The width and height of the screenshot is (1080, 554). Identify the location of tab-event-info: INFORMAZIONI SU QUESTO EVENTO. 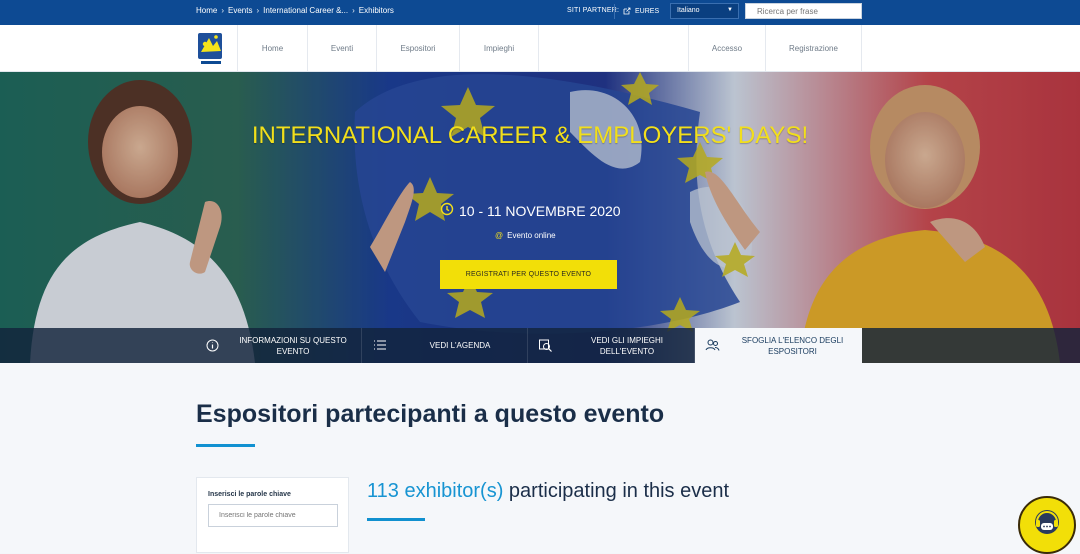
(279, 345).